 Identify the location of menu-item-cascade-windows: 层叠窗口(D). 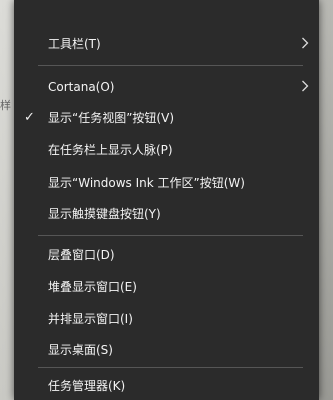
(166, 255).